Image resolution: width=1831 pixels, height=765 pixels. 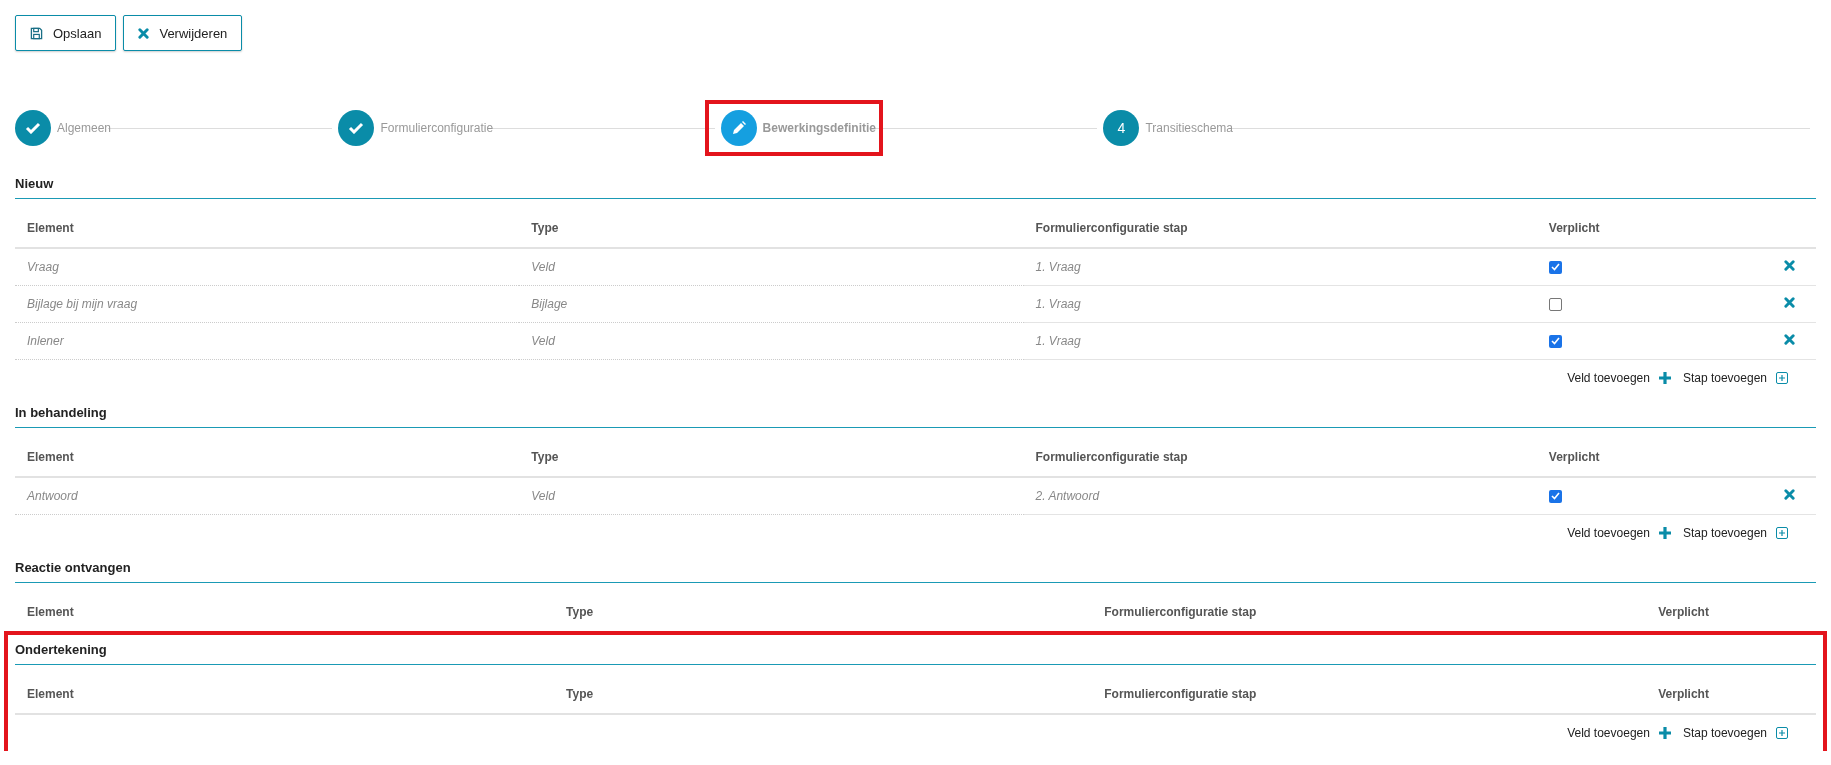 I want to click on table-cell: Bijlage bij mijn vraag, so click(x=267, y=304).